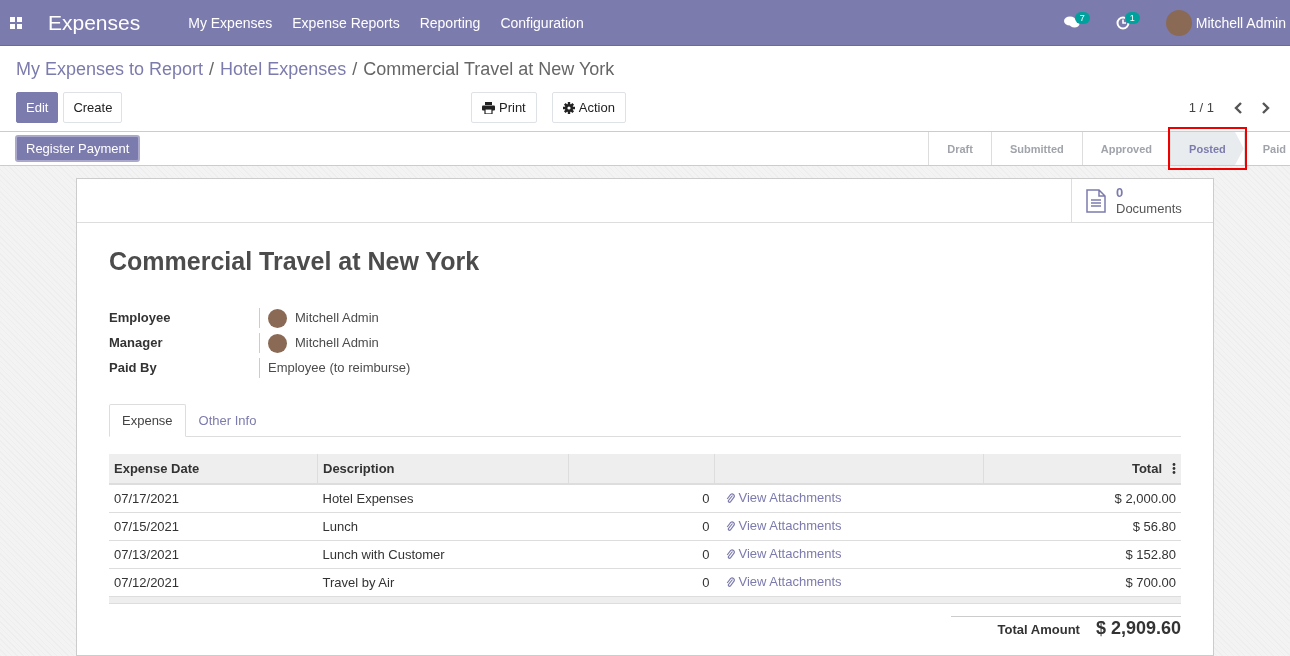 Image resolution: width=1290 pixels, height=656 pixels. What do you see at coordinates (213, 582) in the screenshot?
I see `table-cell: 07/12/2021` at bounding box center [213, 582].